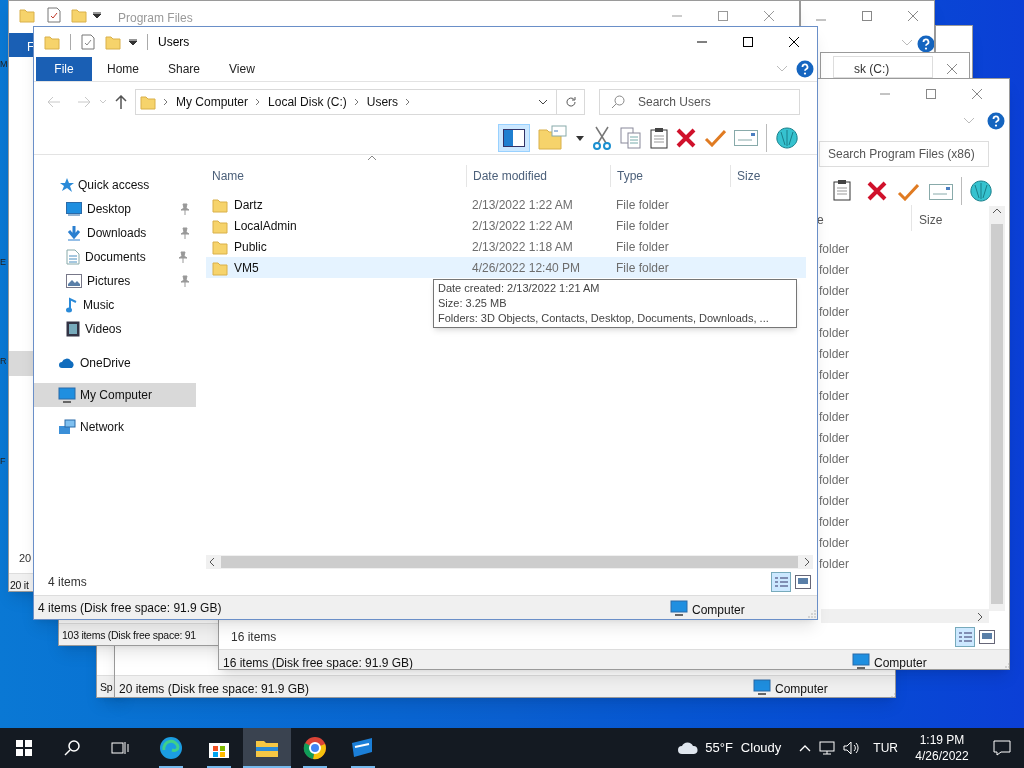 Image resolution: width=1024 pixels, height=768 pixels. What do you see at coordinates (184, 69) in the screenshot?
I see `ribbon-tab: Share` at bounding box center [184, 69].